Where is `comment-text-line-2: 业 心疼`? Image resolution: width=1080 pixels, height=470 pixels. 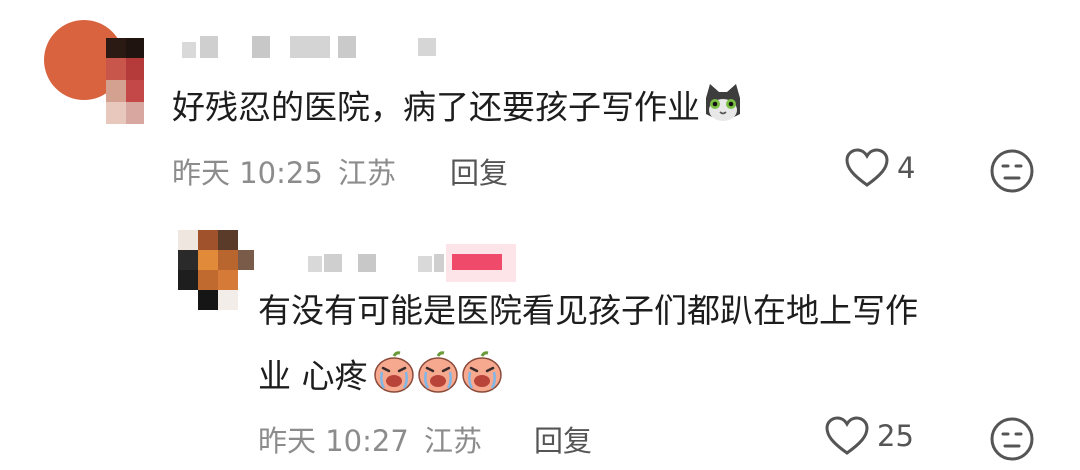 comment-text-line-2: 业 心疼 is located at coordinates (313, 376).